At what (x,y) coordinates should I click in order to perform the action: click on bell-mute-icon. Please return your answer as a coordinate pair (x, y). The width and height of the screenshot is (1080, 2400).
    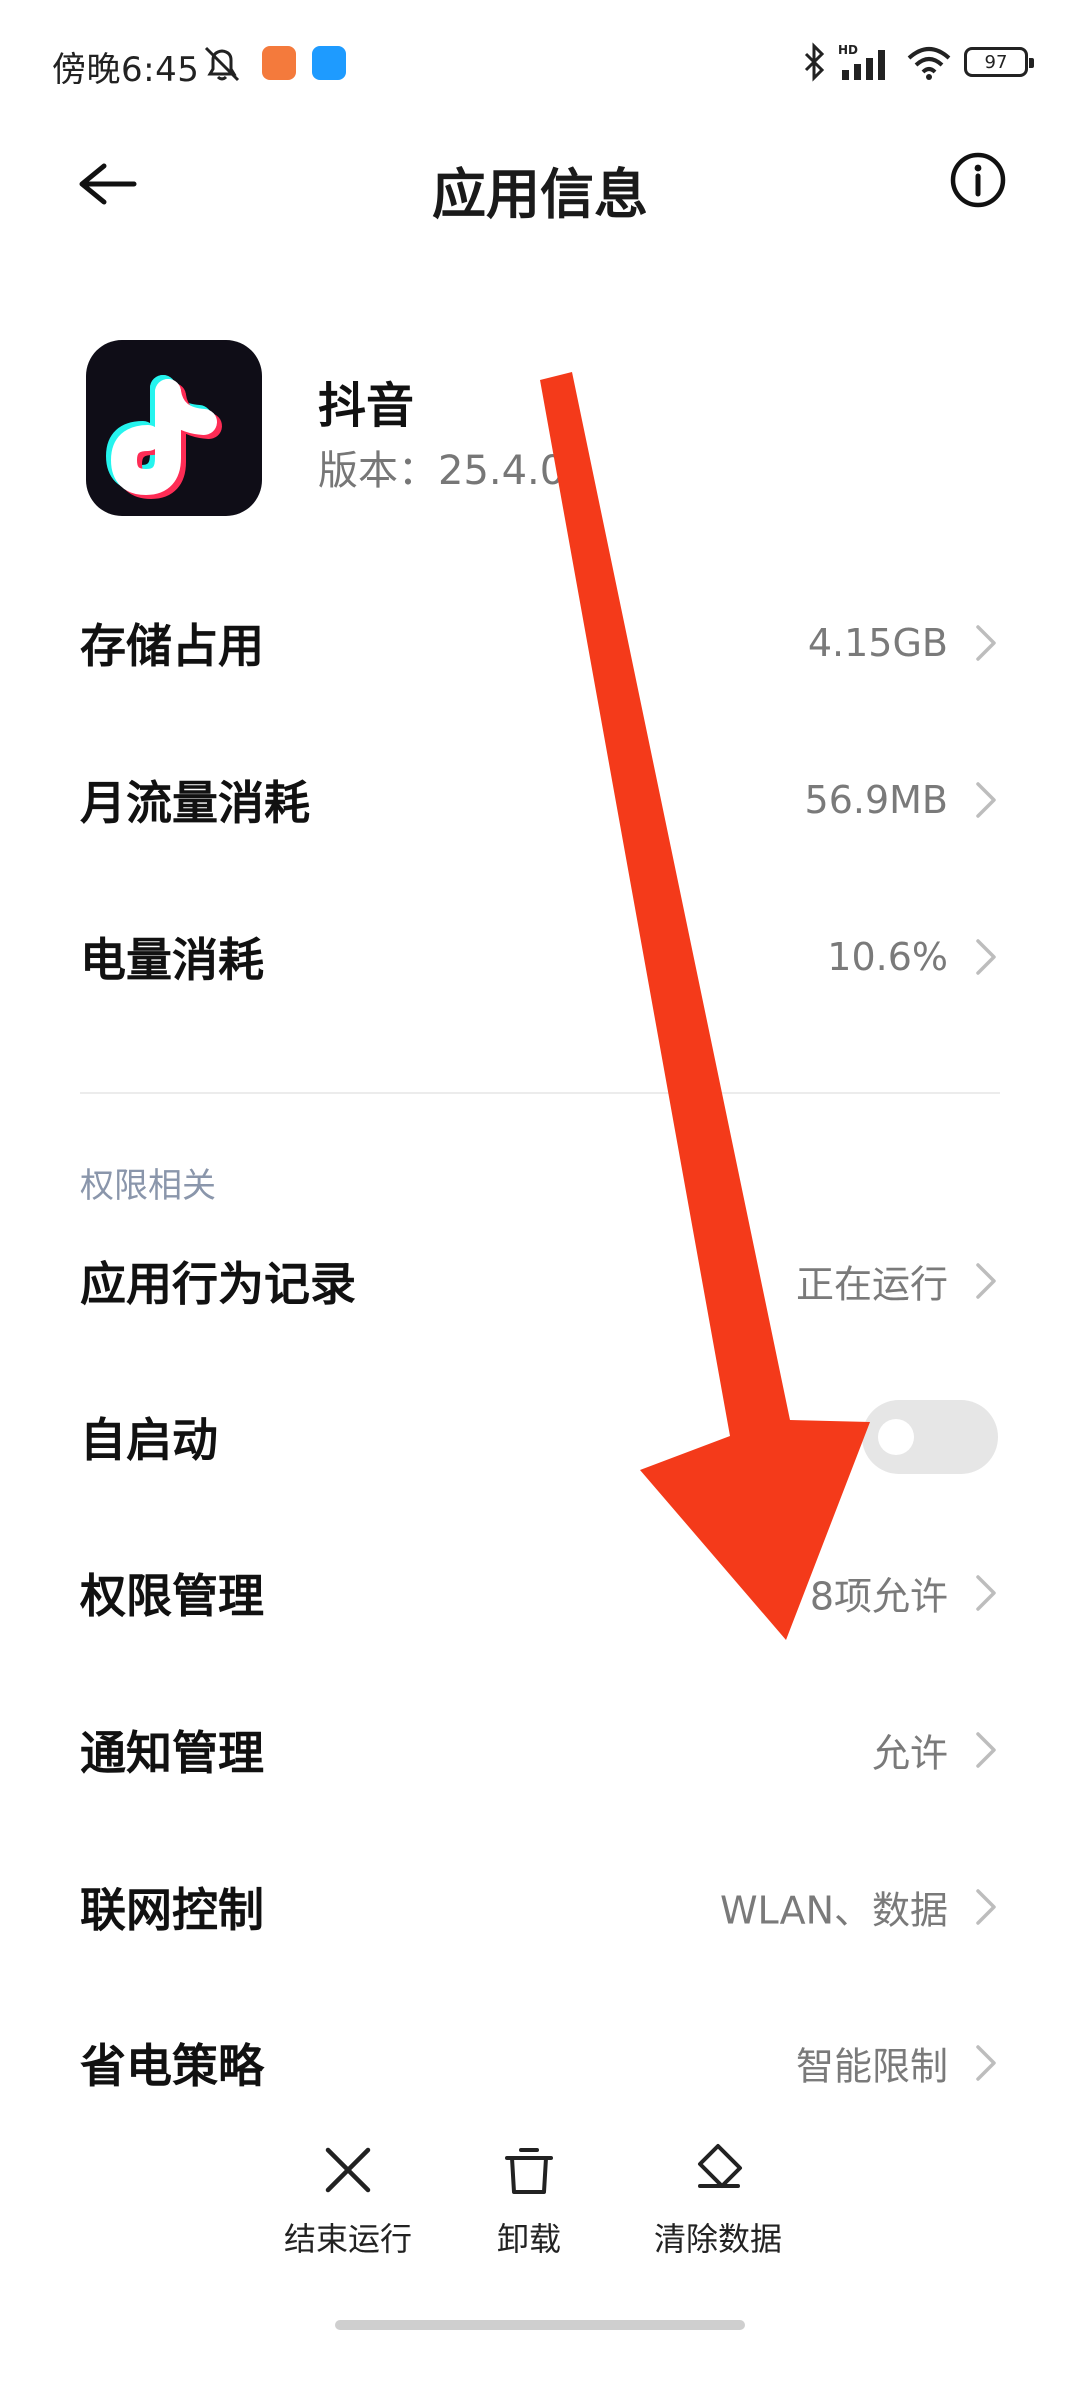
    Looking at the image, I should click on (222, 64).